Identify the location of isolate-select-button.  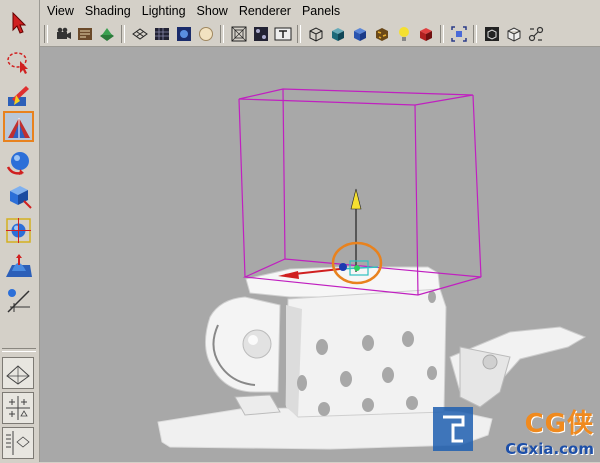
(206, 34).